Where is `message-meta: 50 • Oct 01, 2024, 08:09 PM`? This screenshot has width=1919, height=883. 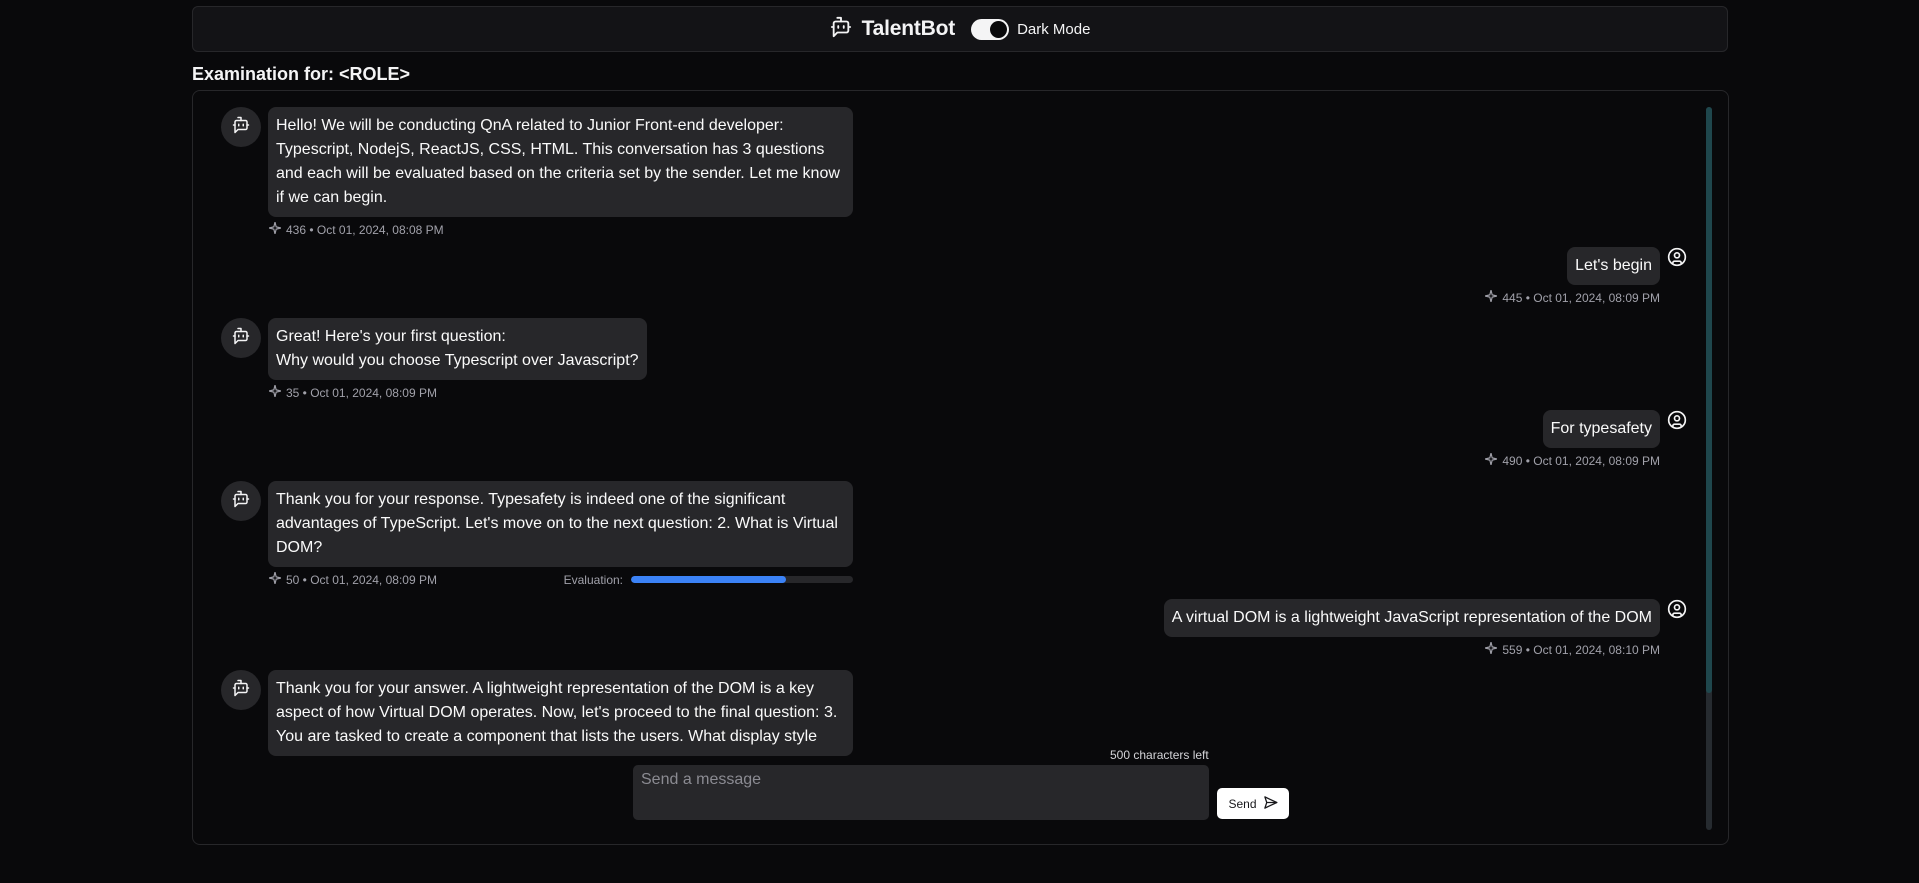 message-meta: 50 • Oct 01, 2024, 08:09 PM is located at coordinates (352, 579).